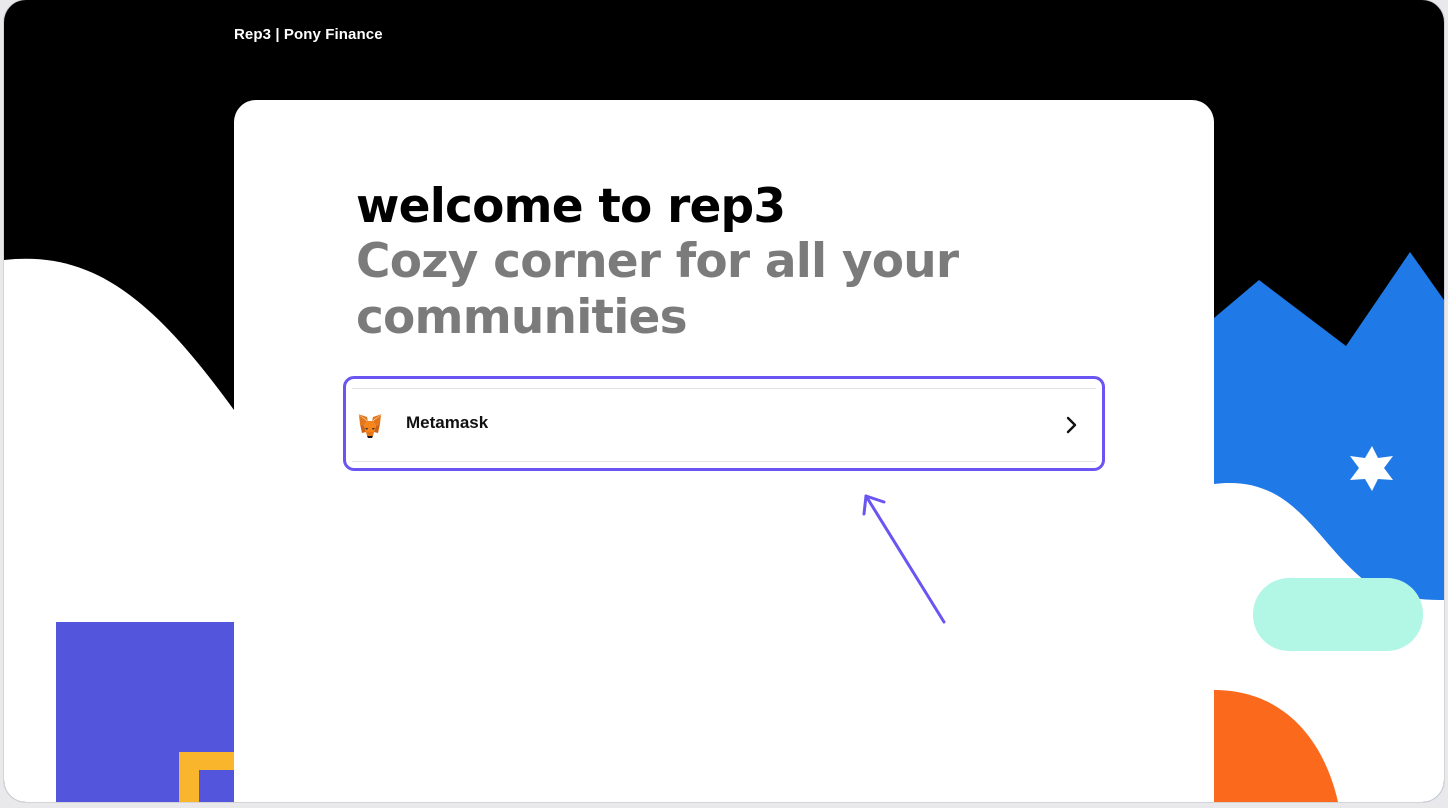 Image resolution: width=1448 pixels, height=808 pixels. Describe the element at coordinates (370, 426) in the screenshot. I see `metamask-fox-icon` at that location.